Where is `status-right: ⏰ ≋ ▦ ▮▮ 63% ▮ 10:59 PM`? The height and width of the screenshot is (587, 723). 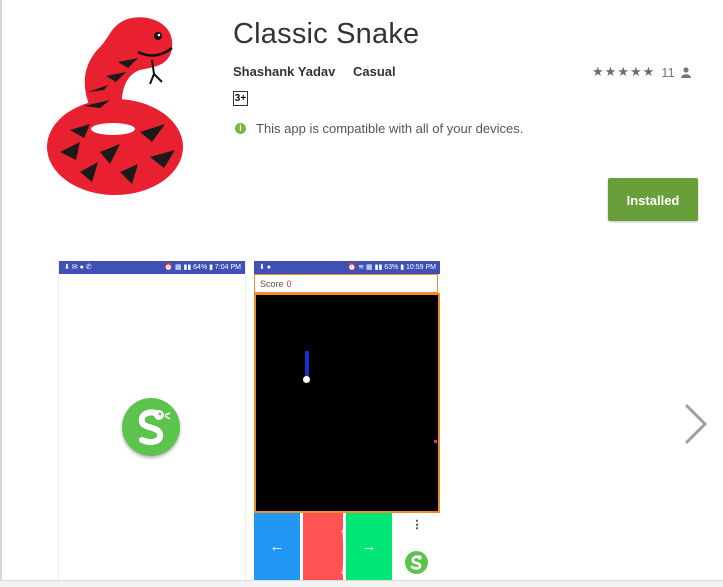
status-right: ⏰ ≋ ▦ ▮▮ 63% ▮ 10:59 PM is located at coordinates (391, 267).